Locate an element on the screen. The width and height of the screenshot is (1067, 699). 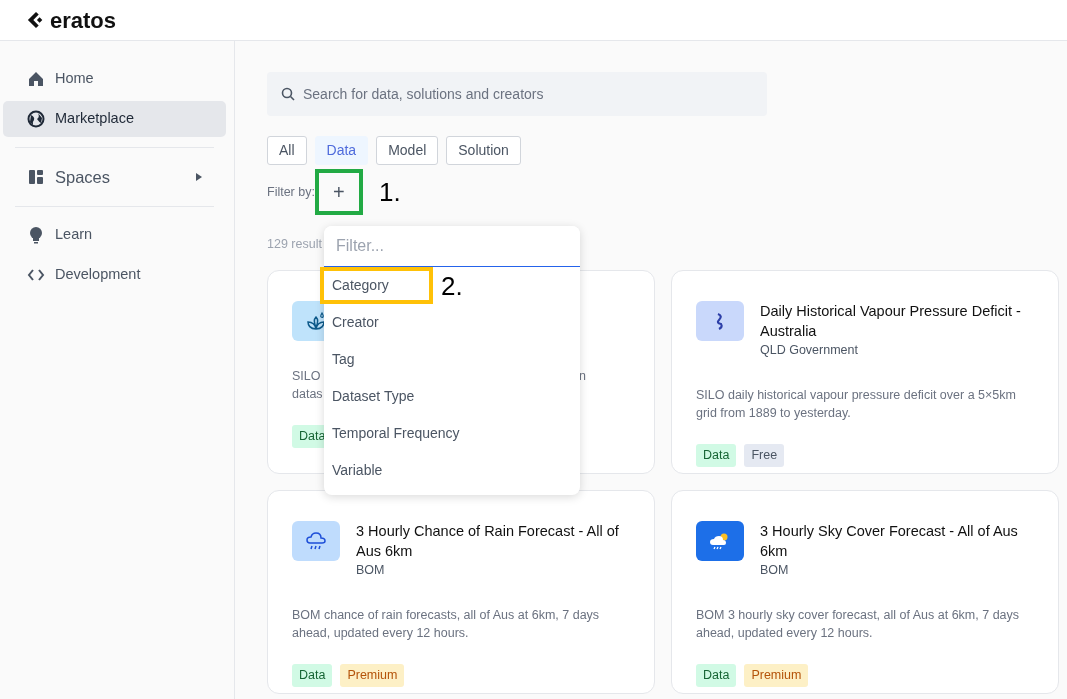
filter-option: Category is located at coordinates (360, 285).